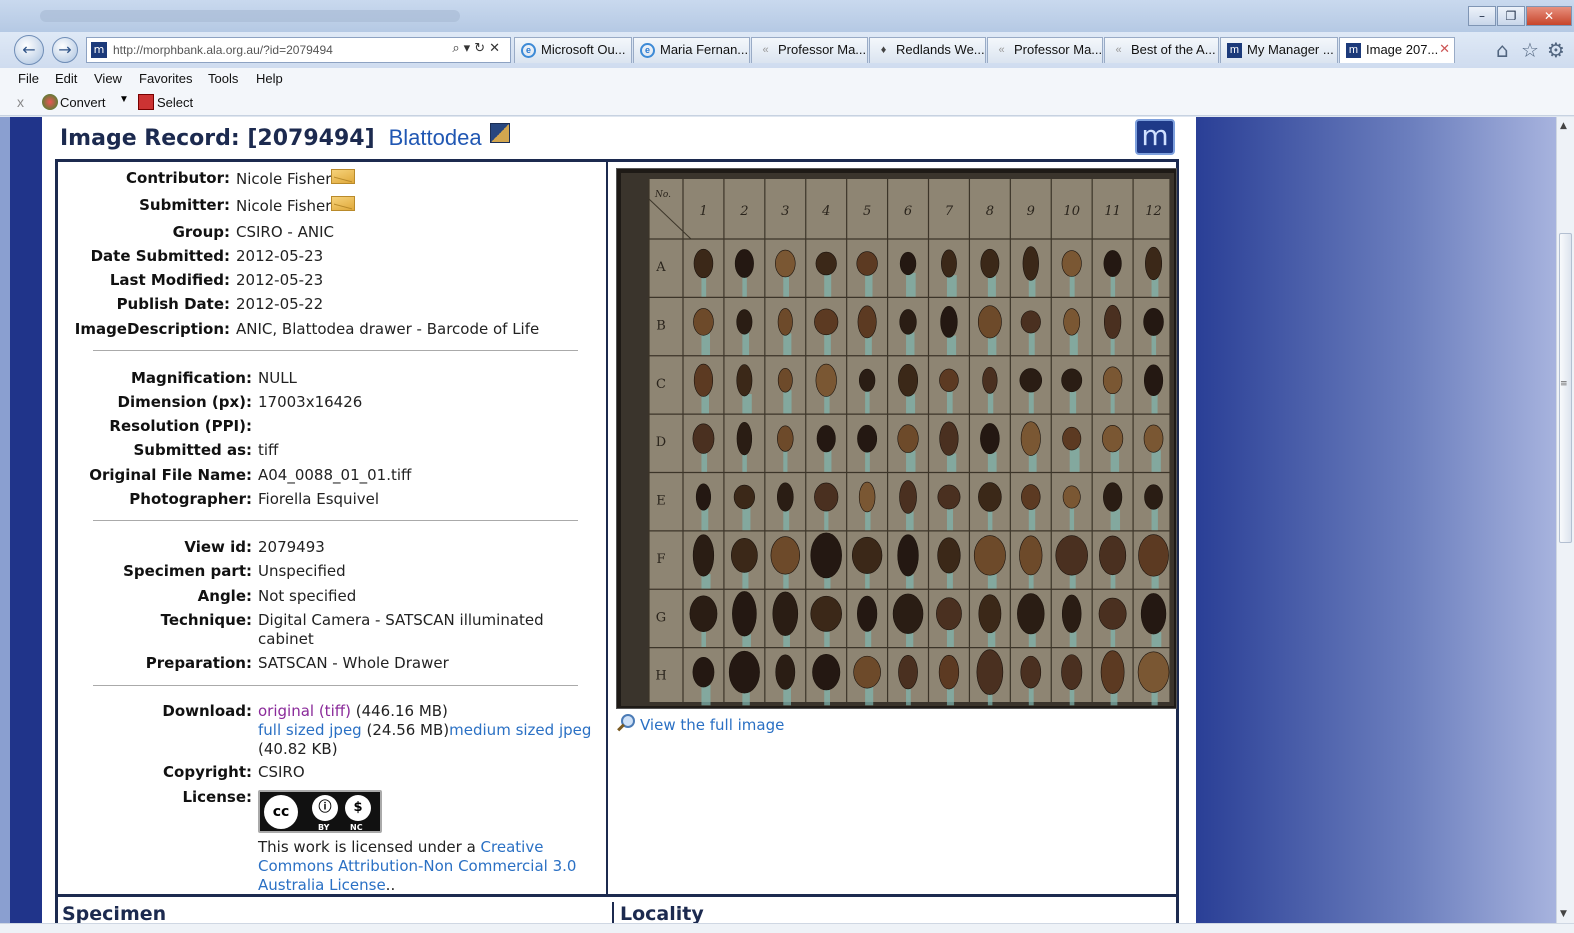 The image size is (1574, 933). Describe the element at coordinates (787, 928) in the screenshot. I see `horizontal-scrollbar` at that location.